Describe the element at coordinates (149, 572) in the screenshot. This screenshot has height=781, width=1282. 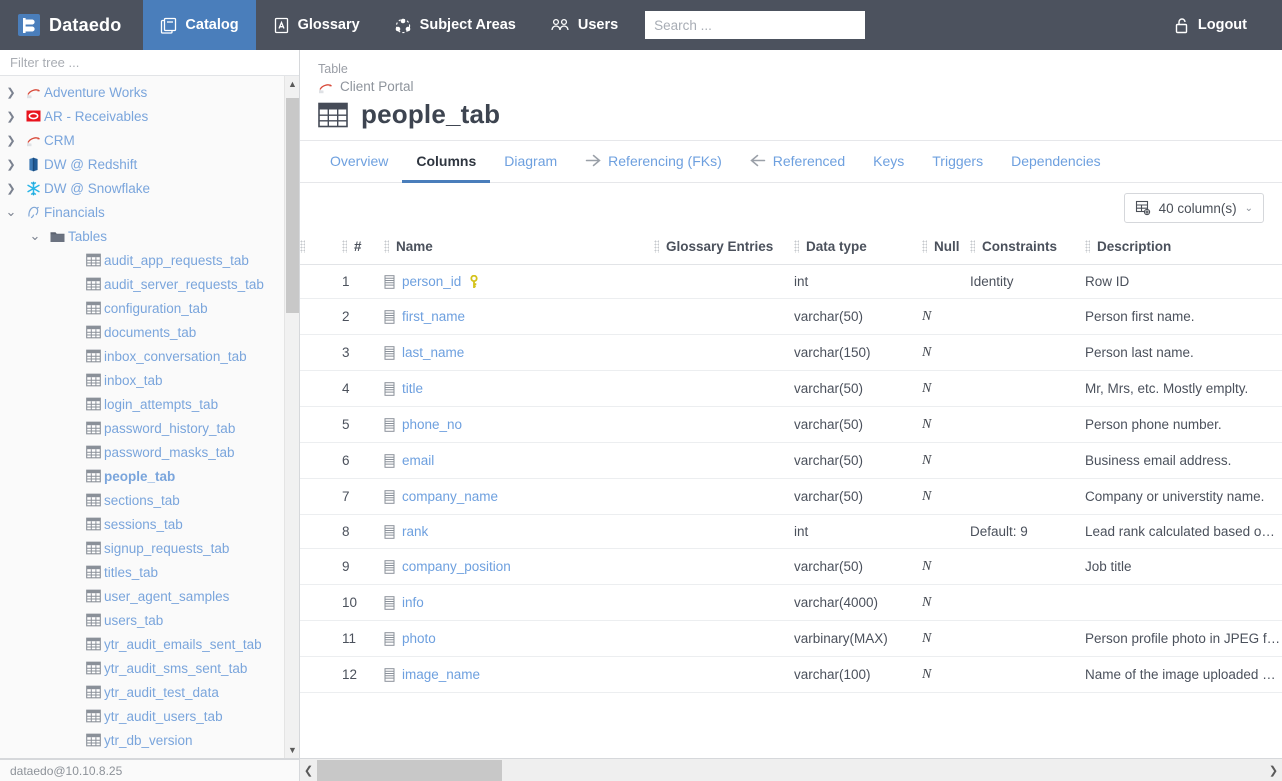
I see `tree-item-titles-tab: titles_tab` at that location.